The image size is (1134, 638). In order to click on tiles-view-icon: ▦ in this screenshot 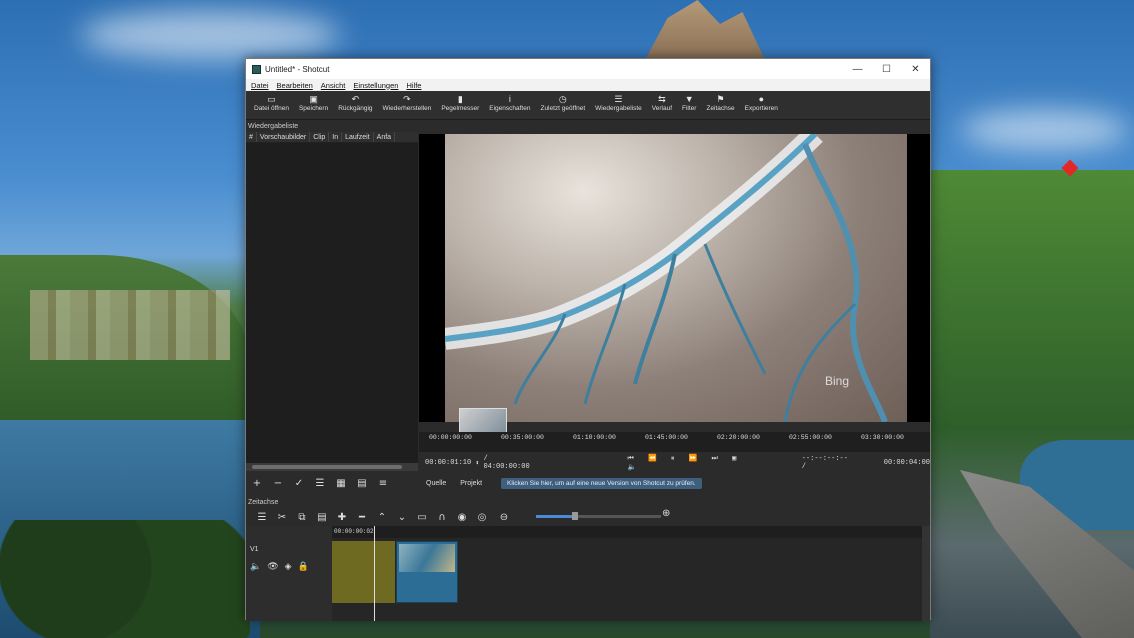, I will do `click(341, 483)`.